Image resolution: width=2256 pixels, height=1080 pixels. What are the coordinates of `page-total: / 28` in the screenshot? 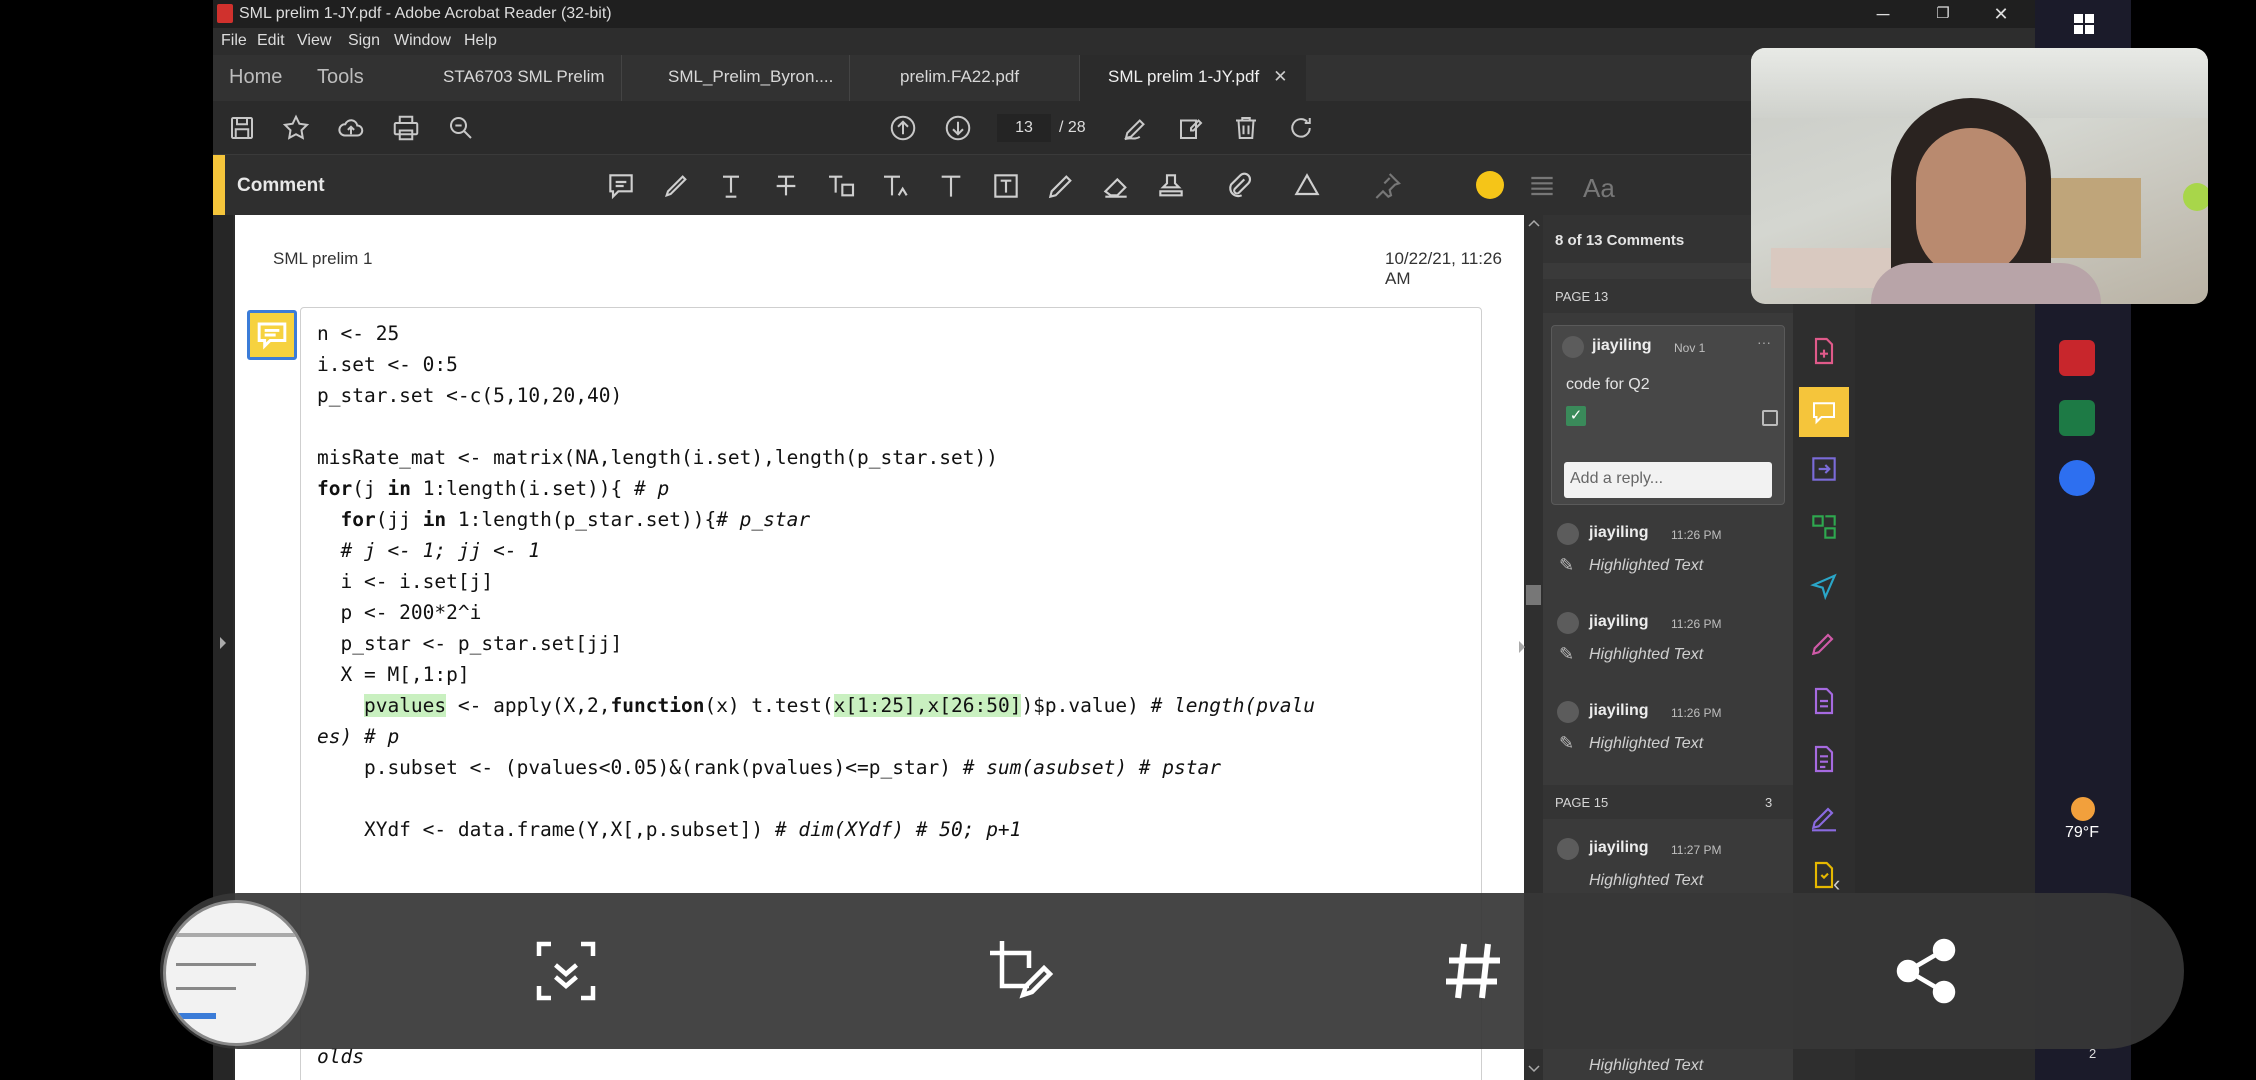 It's located at (1072, 127).